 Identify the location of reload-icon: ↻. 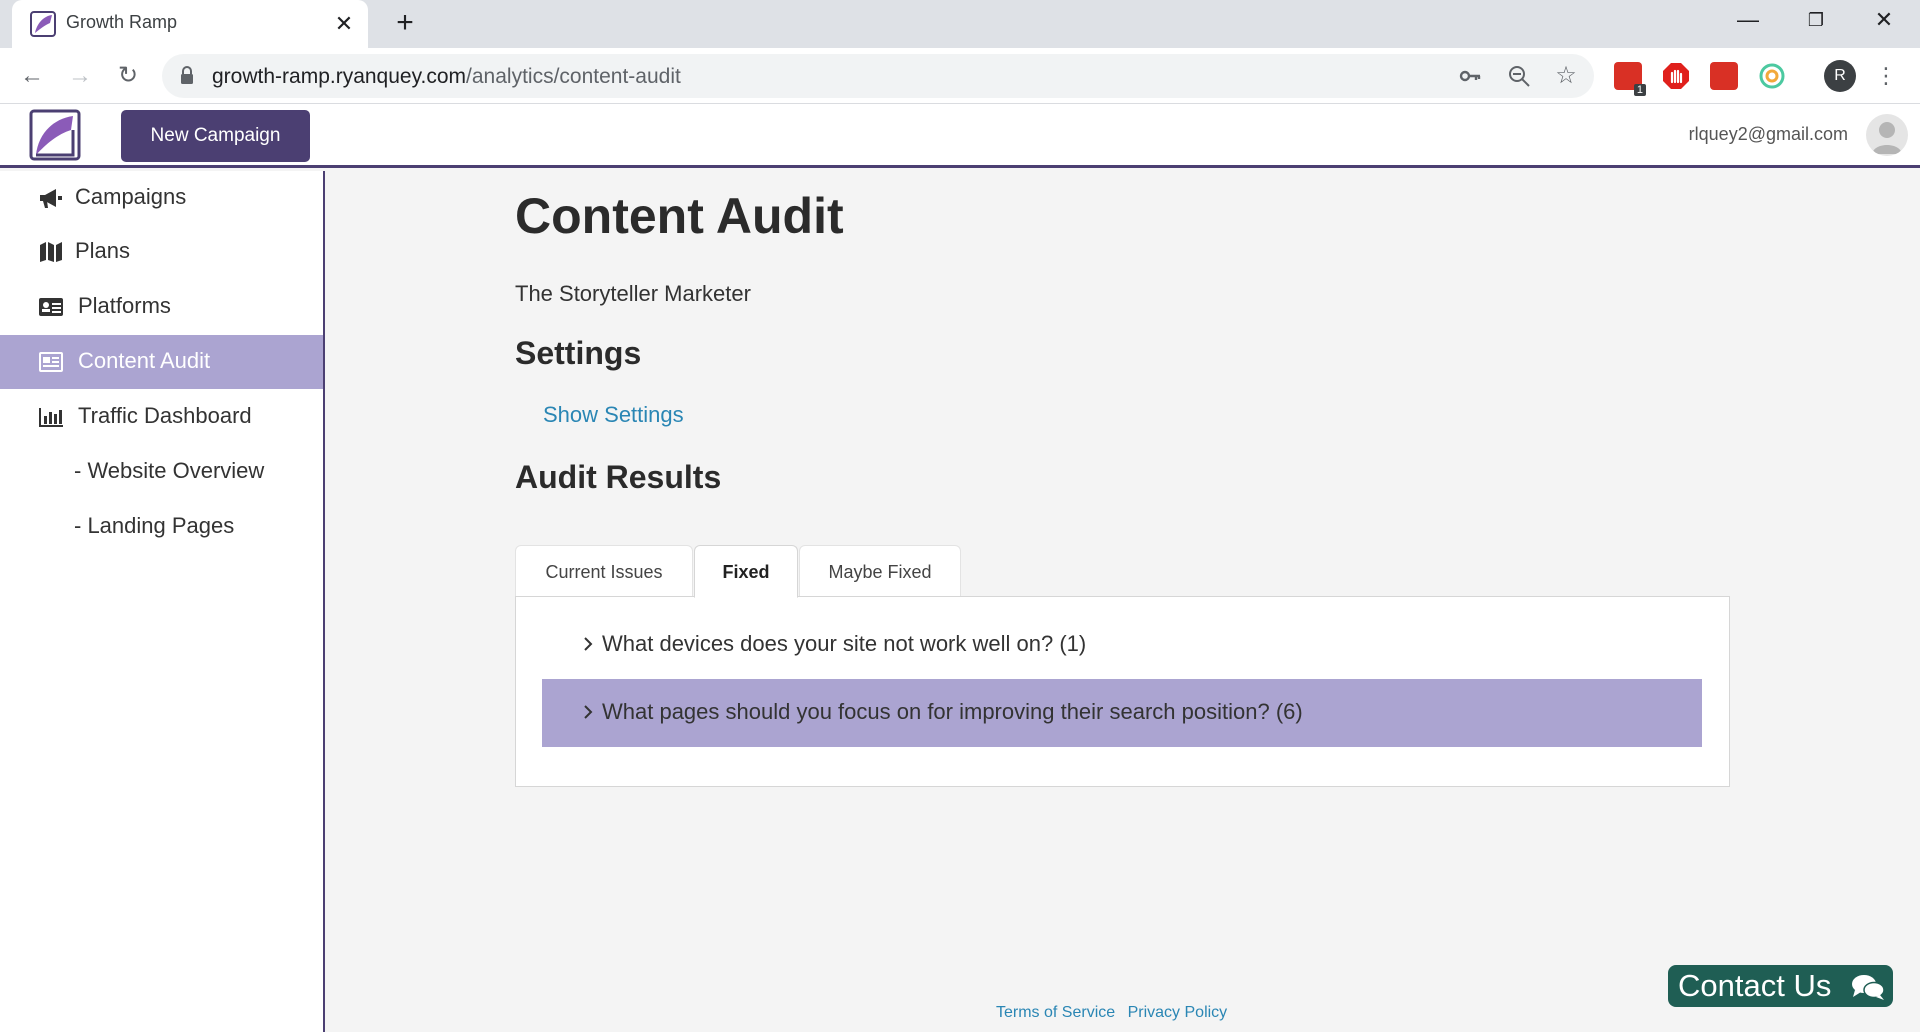
(128, 76).